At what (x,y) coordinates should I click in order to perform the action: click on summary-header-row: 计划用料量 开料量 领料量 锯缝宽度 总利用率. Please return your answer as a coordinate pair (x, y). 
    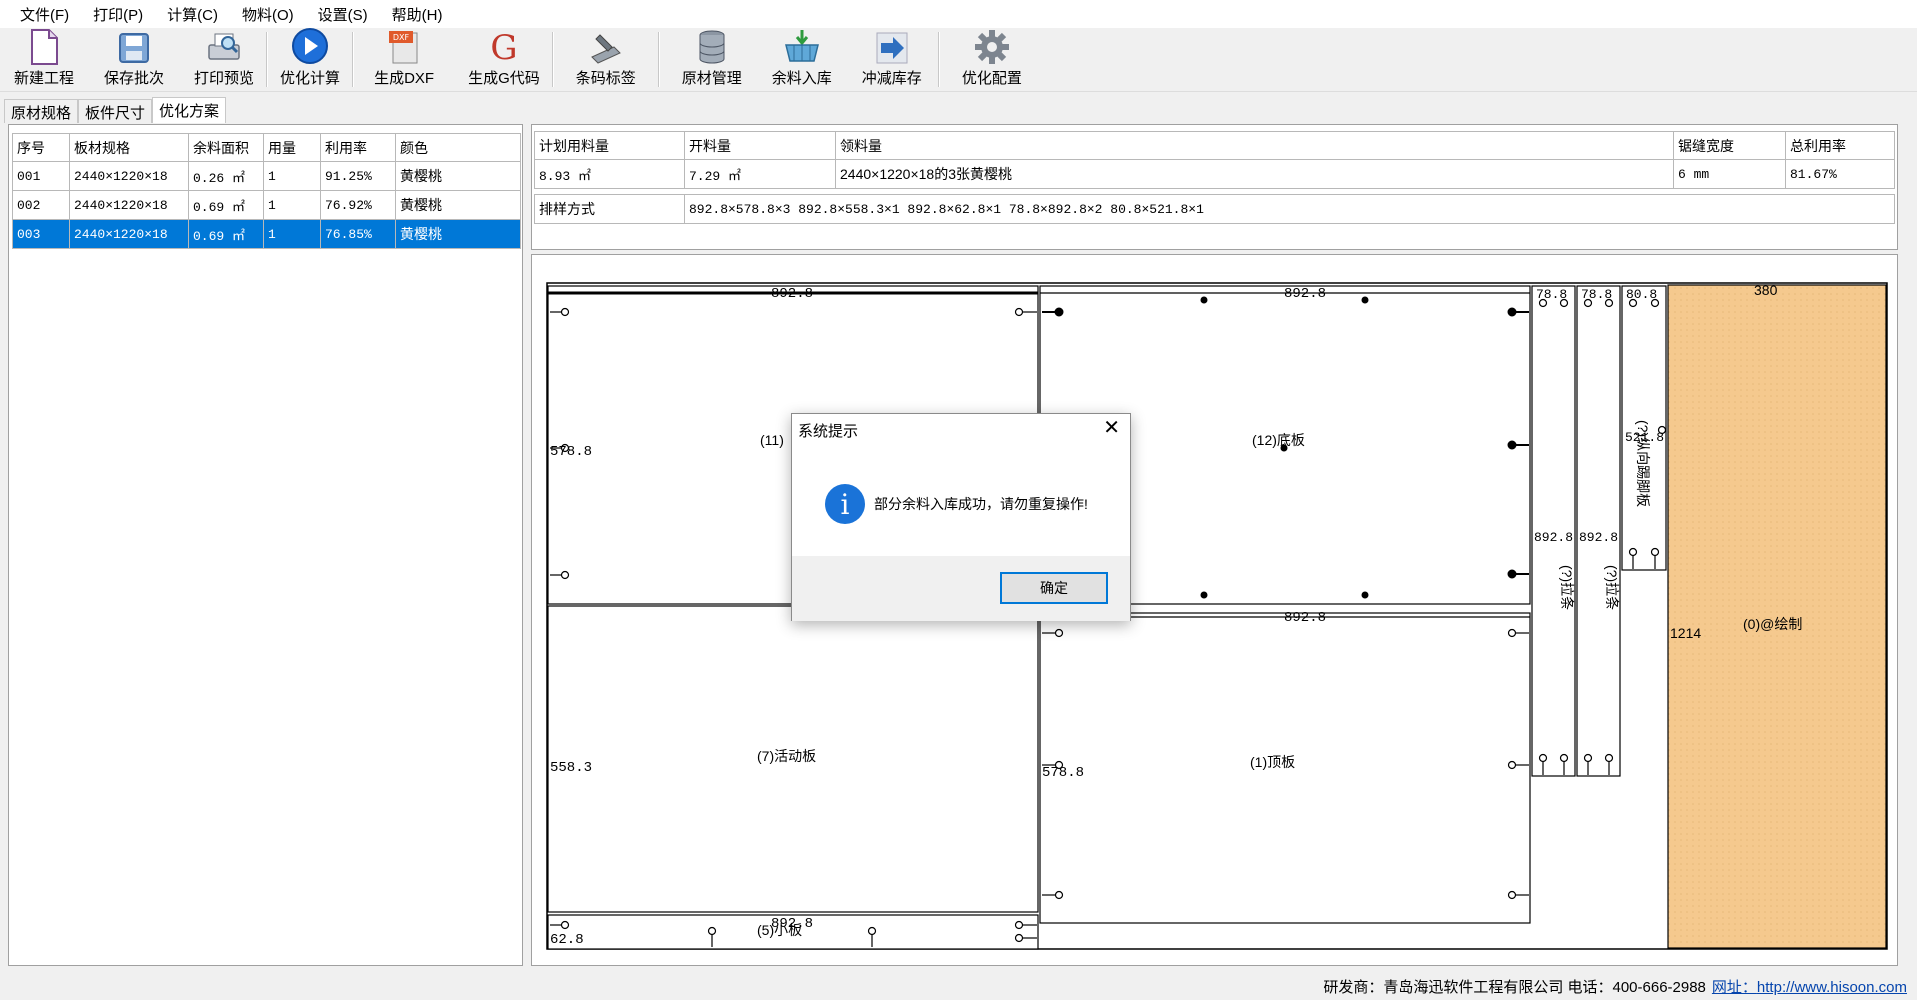
    Looking at the image, I should click on (1214, 145).